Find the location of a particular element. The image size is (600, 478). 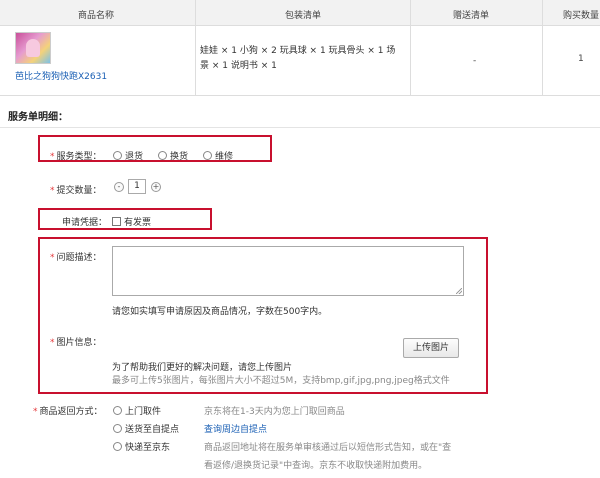

gift-value: - is located at coordinates (475, 61).